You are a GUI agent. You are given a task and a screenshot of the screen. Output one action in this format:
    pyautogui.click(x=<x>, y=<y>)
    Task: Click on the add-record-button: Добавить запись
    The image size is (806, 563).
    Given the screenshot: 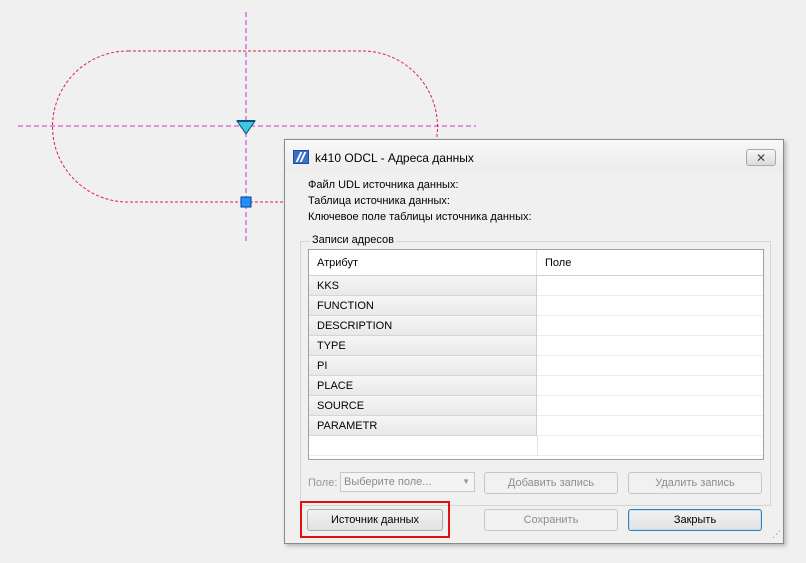 What is the action you would take?
    pyautogui.click(x=551, y=483)
    